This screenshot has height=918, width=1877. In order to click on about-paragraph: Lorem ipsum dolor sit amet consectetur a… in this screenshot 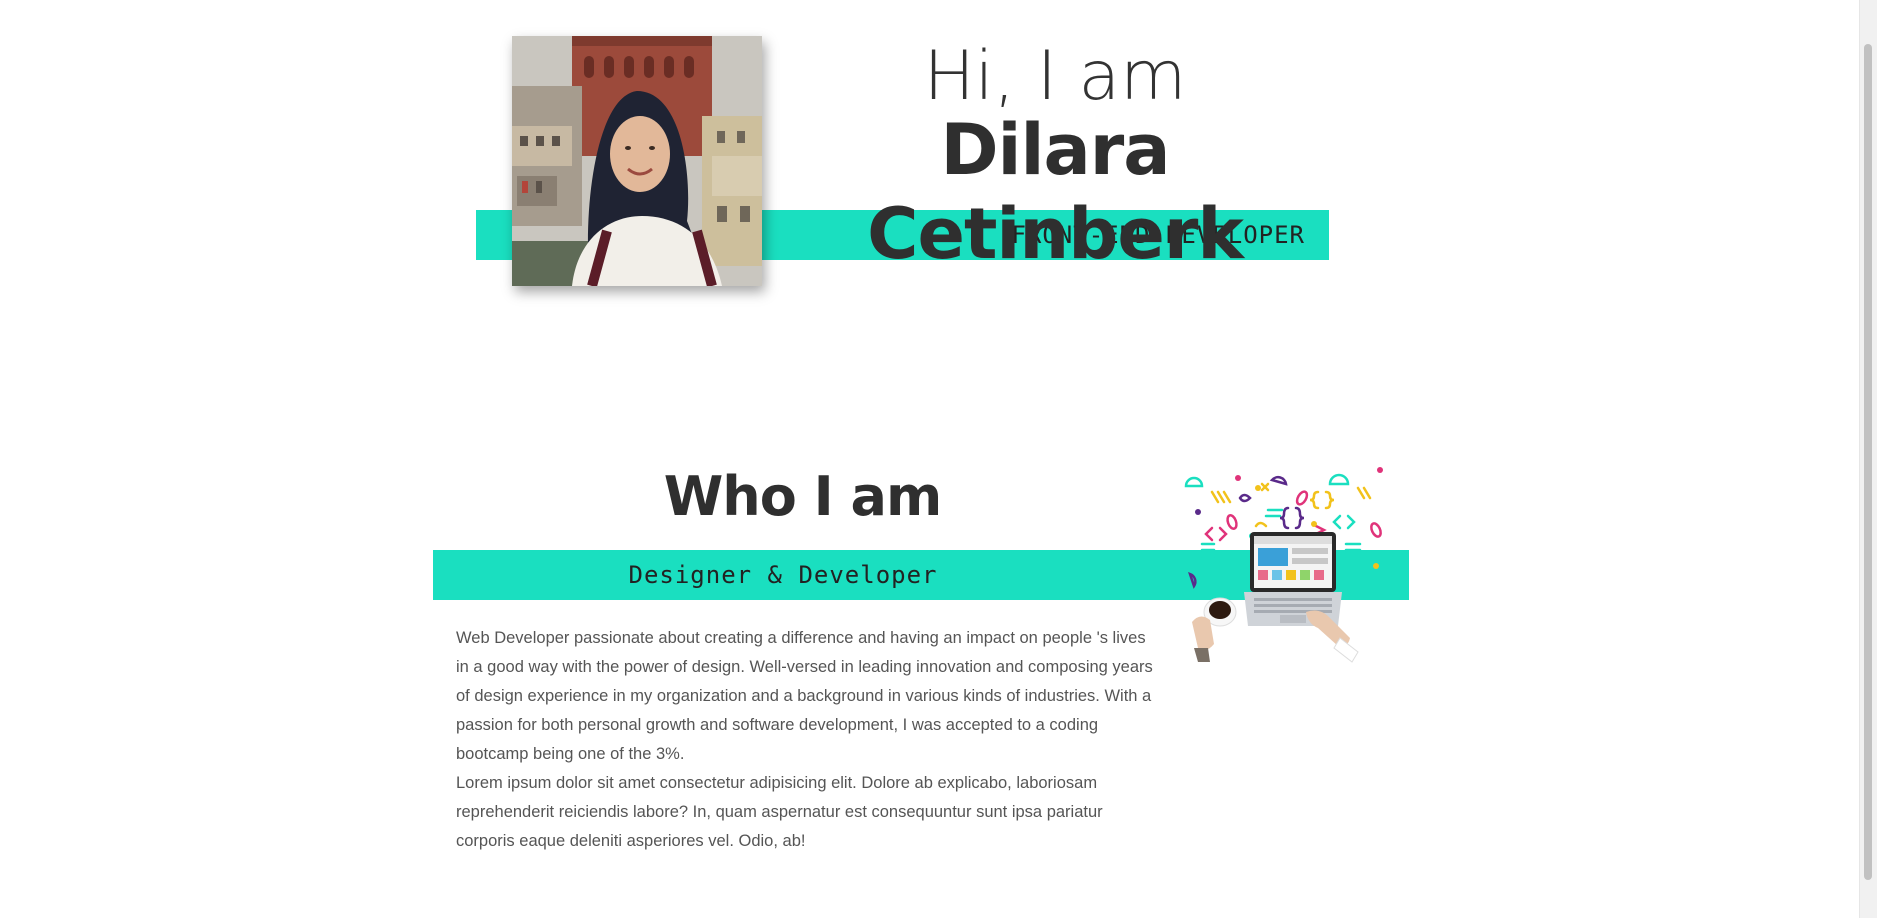, I will do `click(779, 812)`.